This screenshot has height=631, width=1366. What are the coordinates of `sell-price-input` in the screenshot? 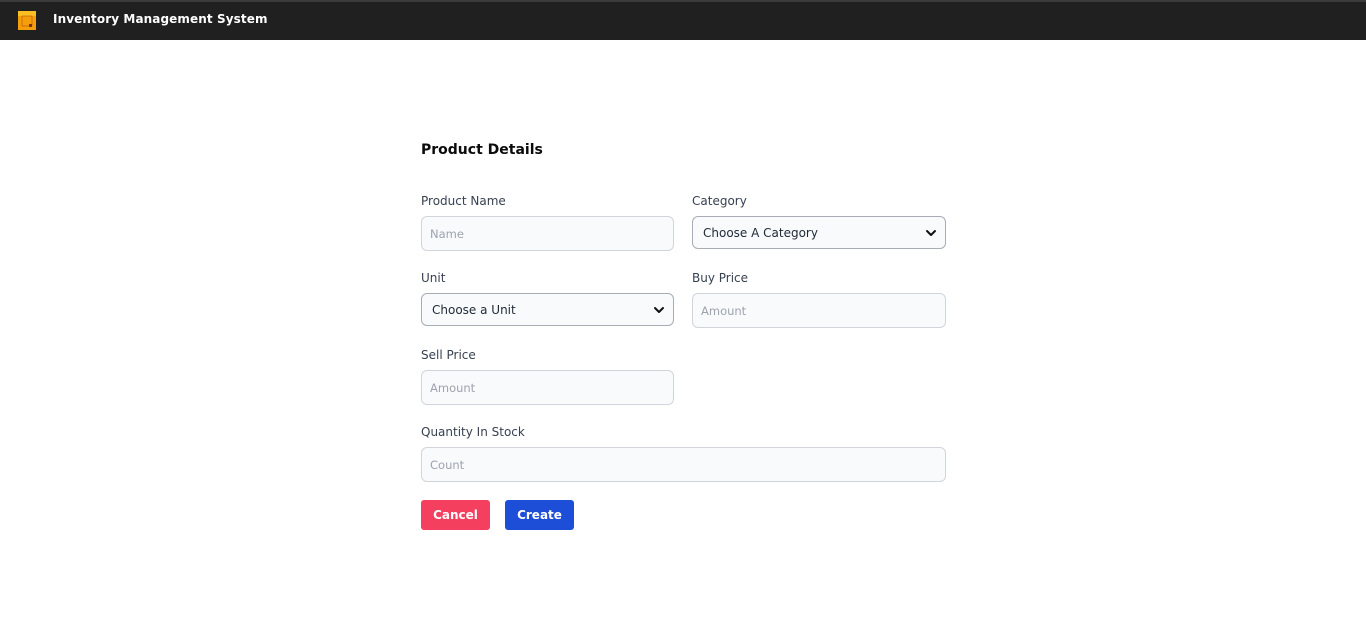 It's located at (547, 387).